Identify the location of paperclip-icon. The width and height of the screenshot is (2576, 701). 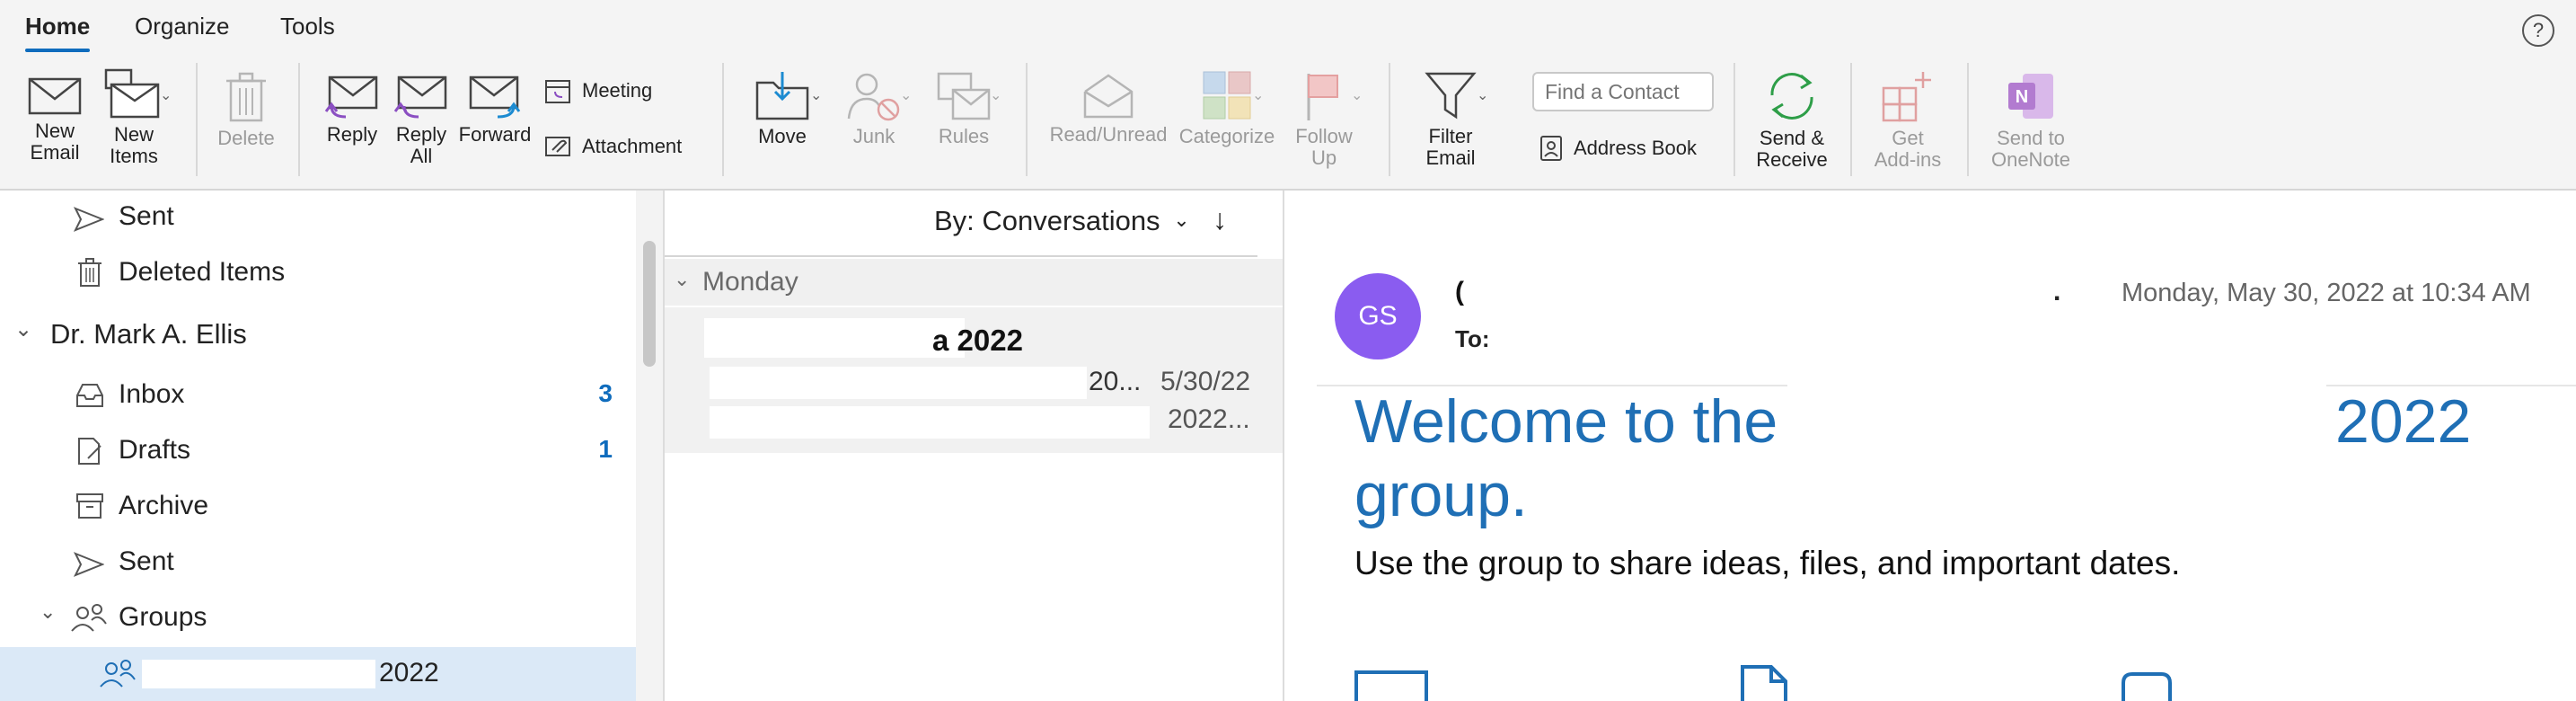
(557, 146).